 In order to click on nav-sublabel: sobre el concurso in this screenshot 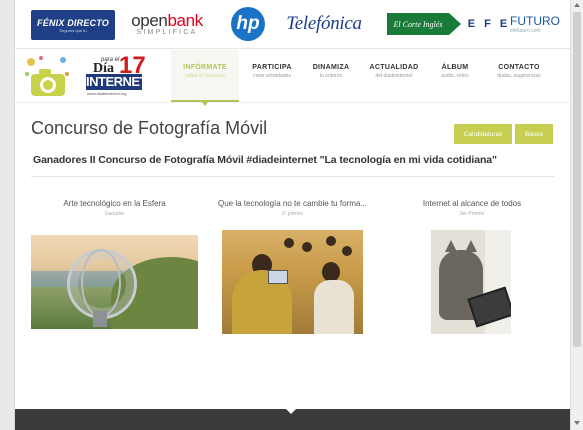, I will do `click(205, 76)`.